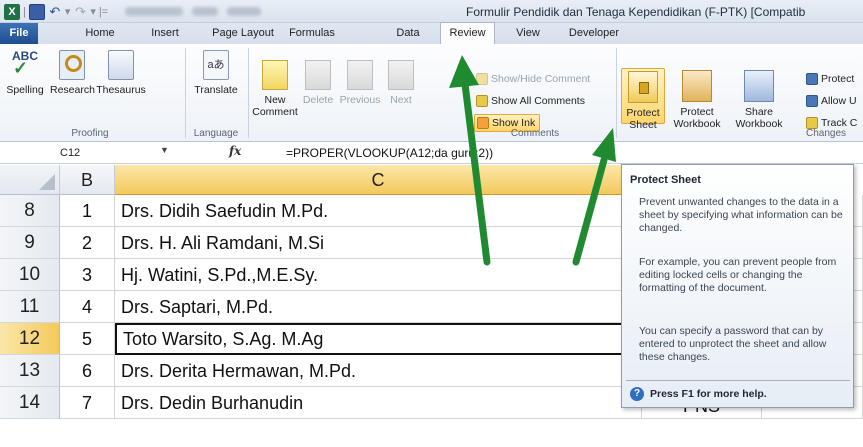 The image size is (863, 447). Describe the element at coordinates (378, 211) in the screenshot. I see `cell-name: Drs. Didih Saefudin M.Pd.` at that location.